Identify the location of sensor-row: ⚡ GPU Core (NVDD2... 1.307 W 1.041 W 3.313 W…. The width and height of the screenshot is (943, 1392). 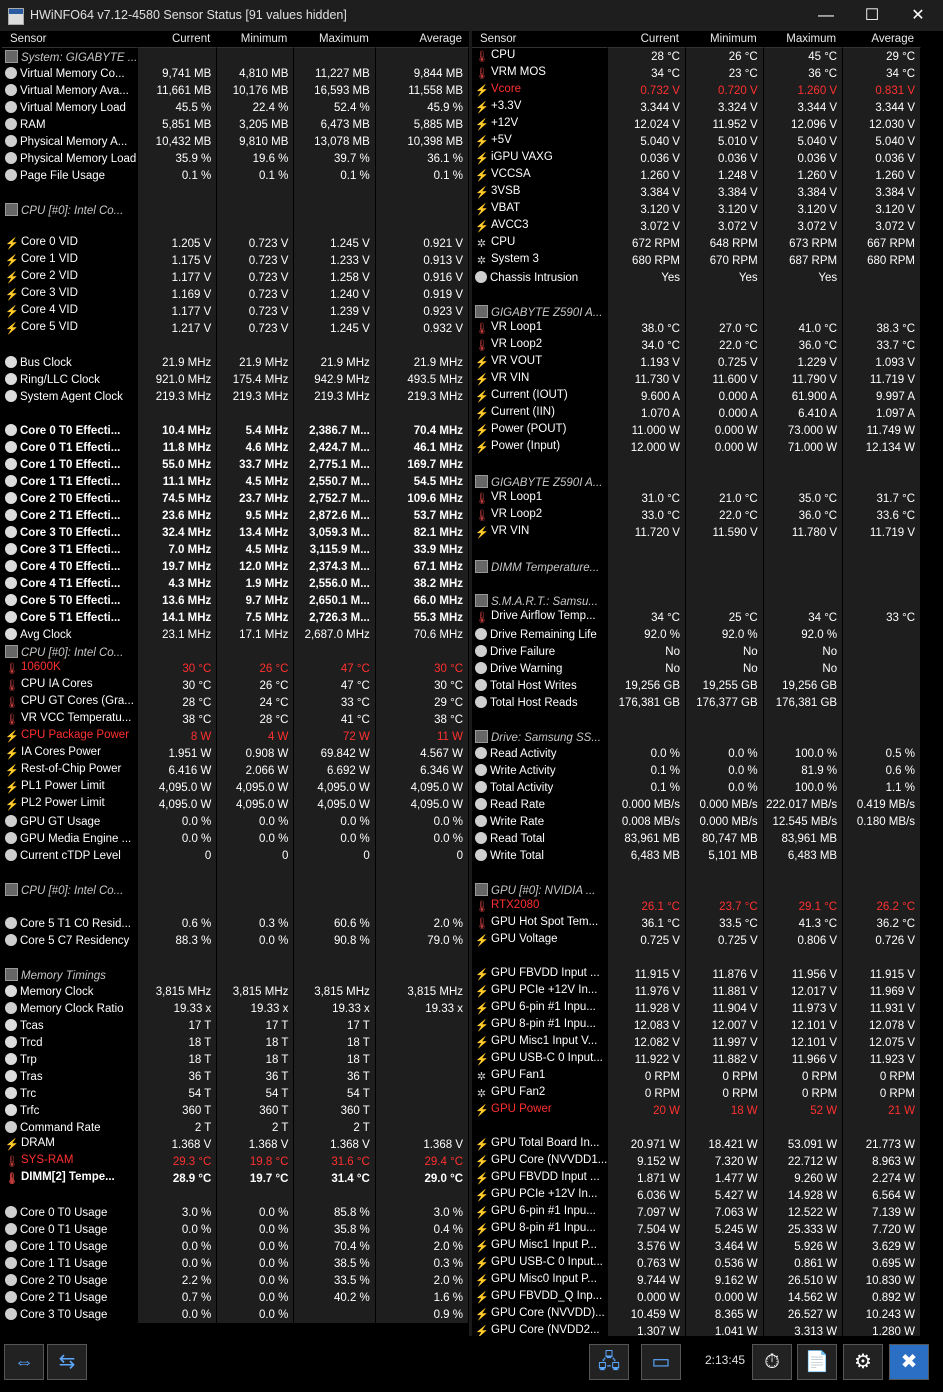
(696, 1329).